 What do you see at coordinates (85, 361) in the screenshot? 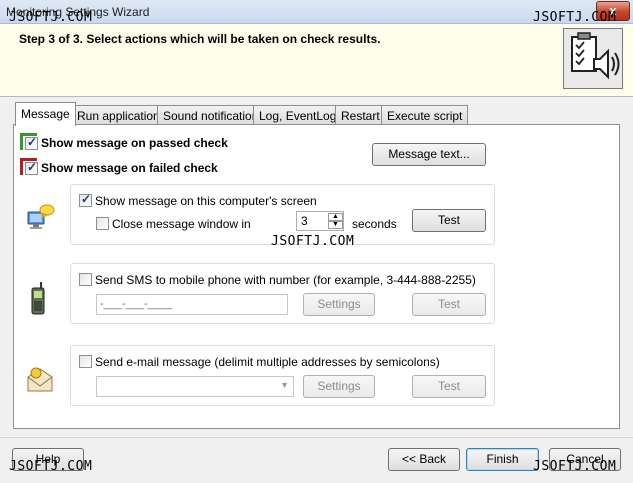
I see `email-checkbox` at bounding box center [85, 361].